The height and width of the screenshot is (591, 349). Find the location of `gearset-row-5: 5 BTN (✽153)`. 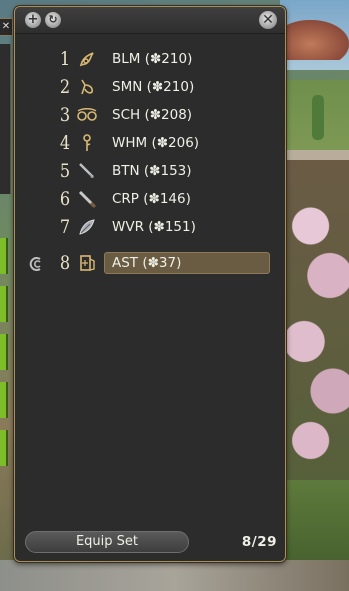

gearset-row-5: 5 BTN (✽153) is located at coordinates (150, 171).